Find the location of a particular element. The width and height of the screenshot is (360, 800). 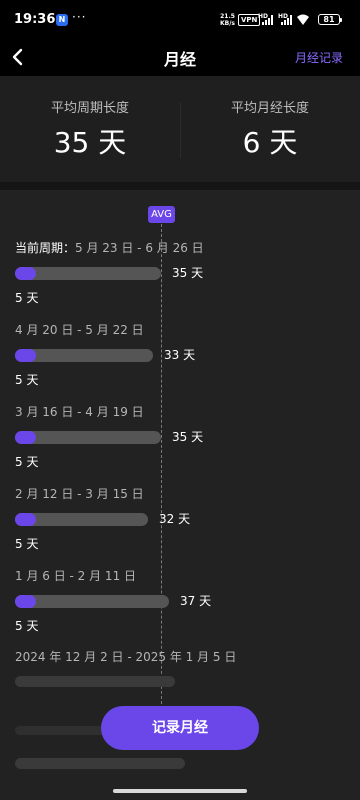

signal-icon is located at coordinates (269, 20).